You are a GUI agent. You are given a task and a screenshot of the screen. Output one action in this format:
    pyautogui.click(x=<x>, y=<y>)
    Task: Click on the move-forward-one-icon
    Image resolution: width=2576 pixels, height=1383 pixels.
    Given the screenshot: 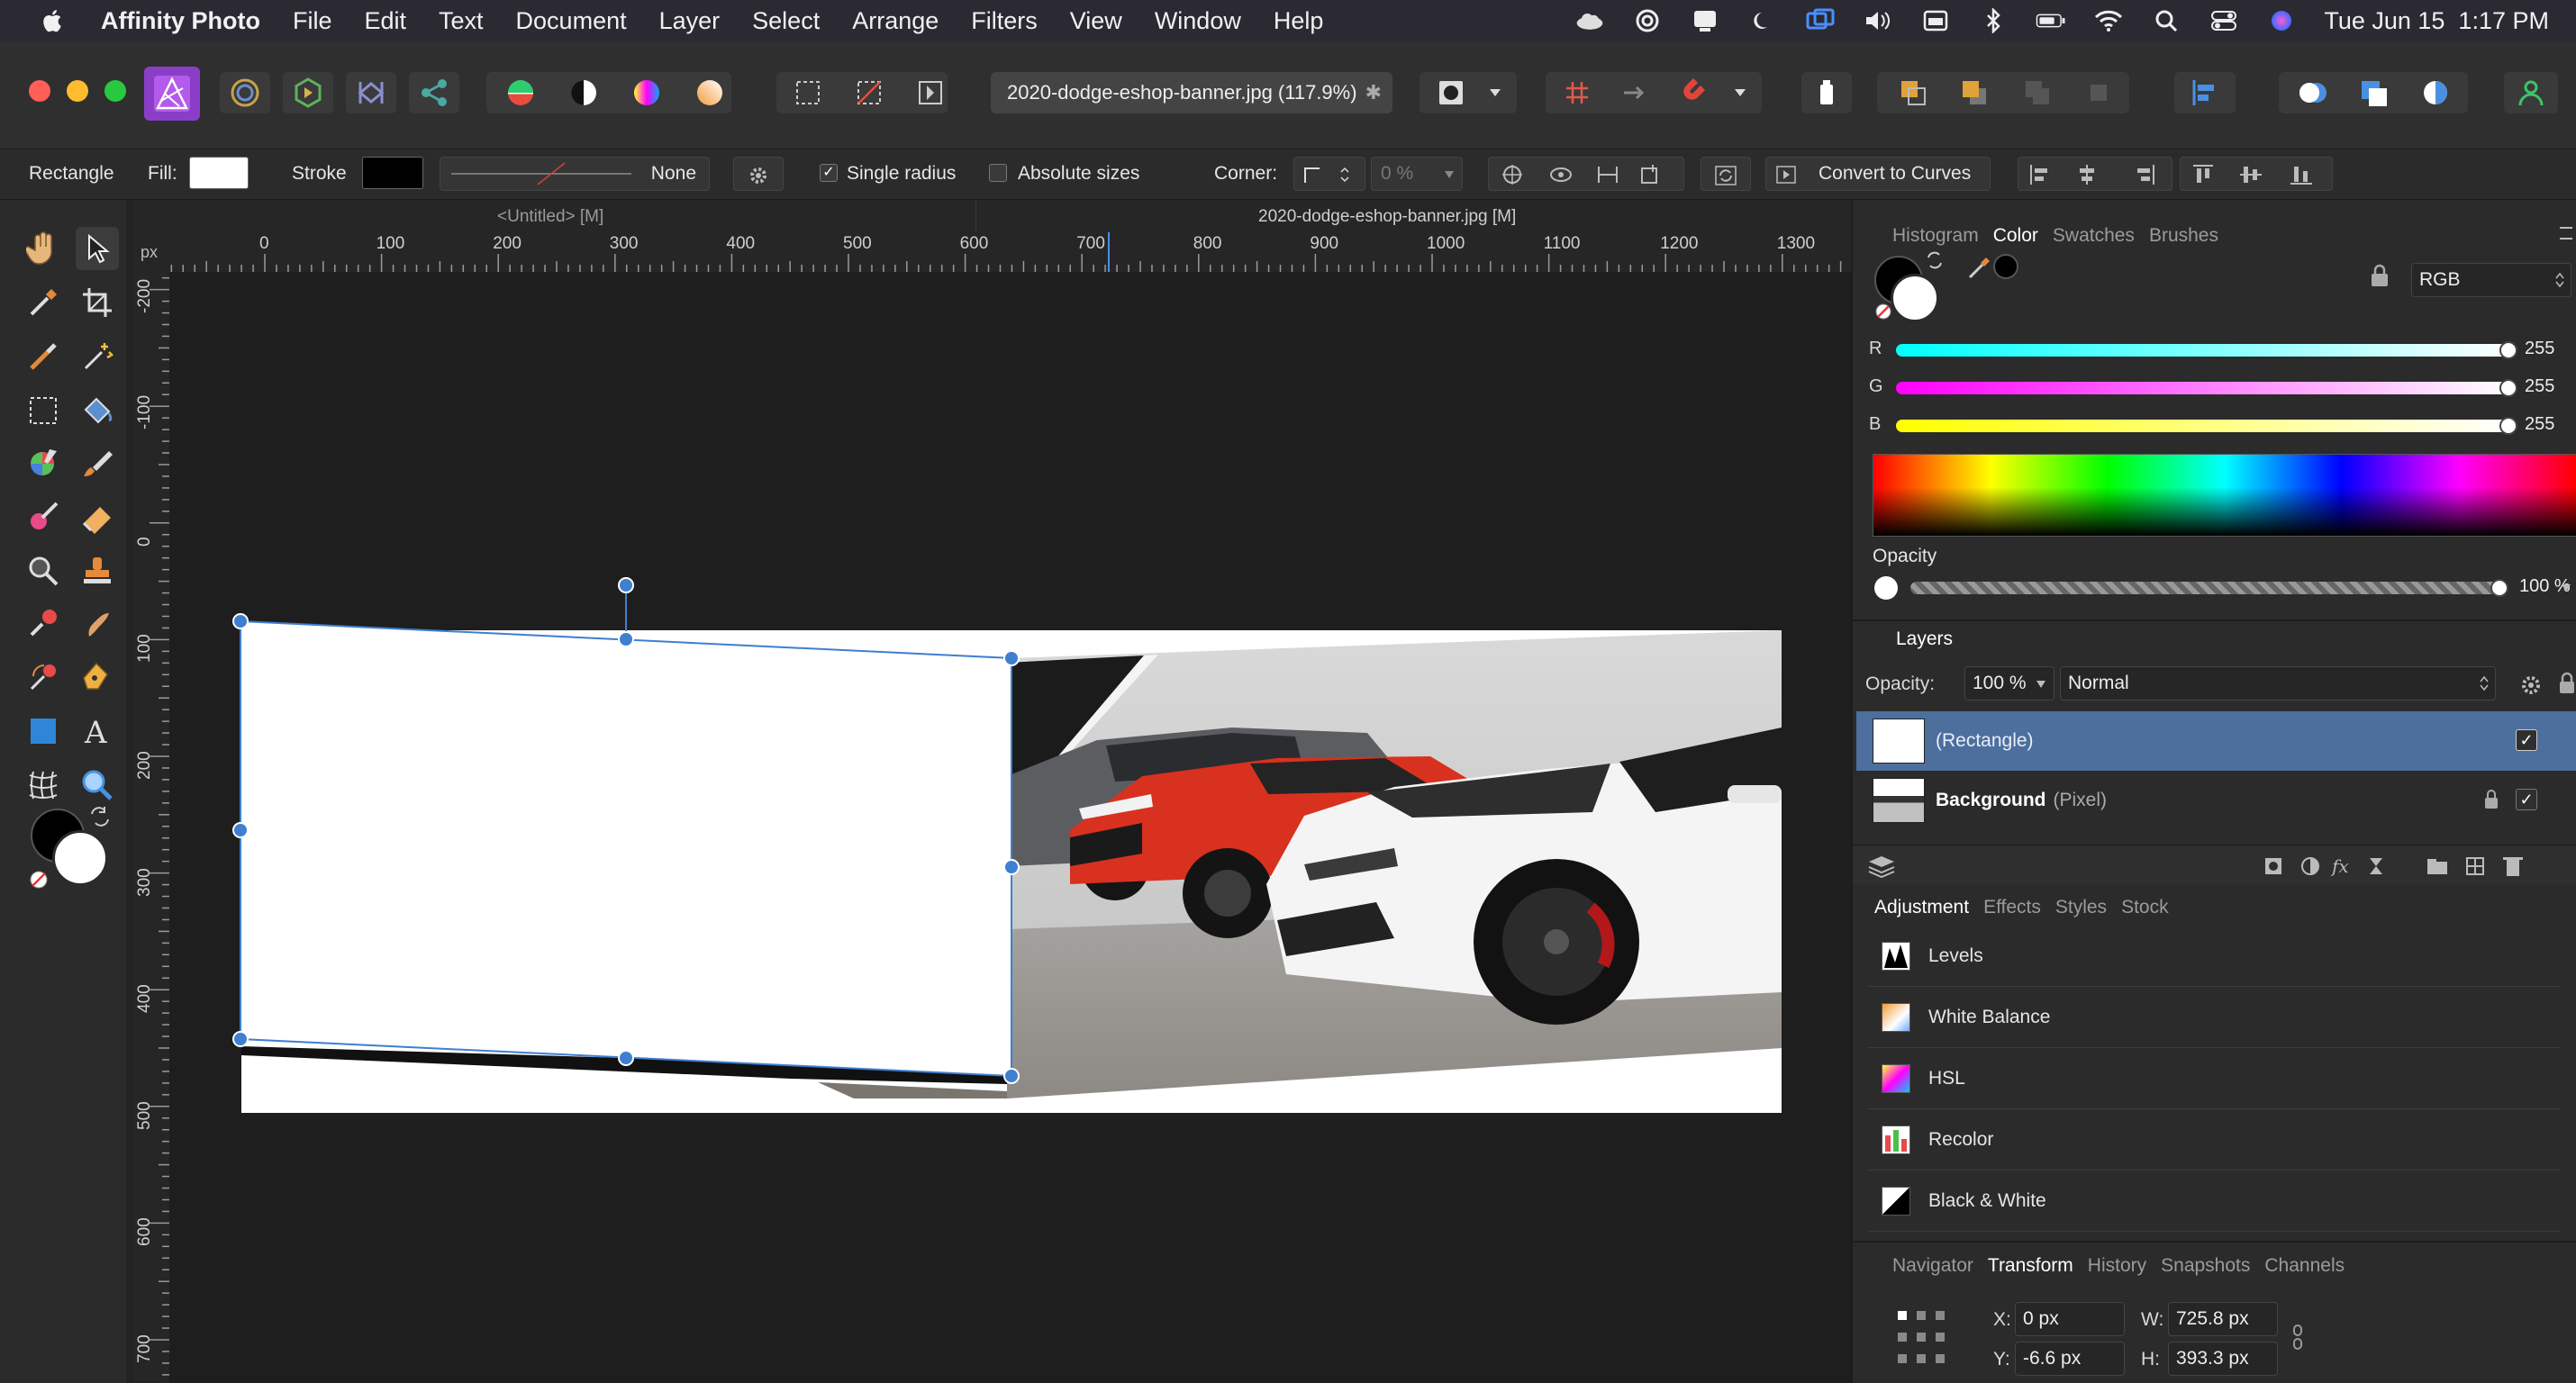 What is the action you would take?
    pyautogui.click(x=2038, y=93)
    